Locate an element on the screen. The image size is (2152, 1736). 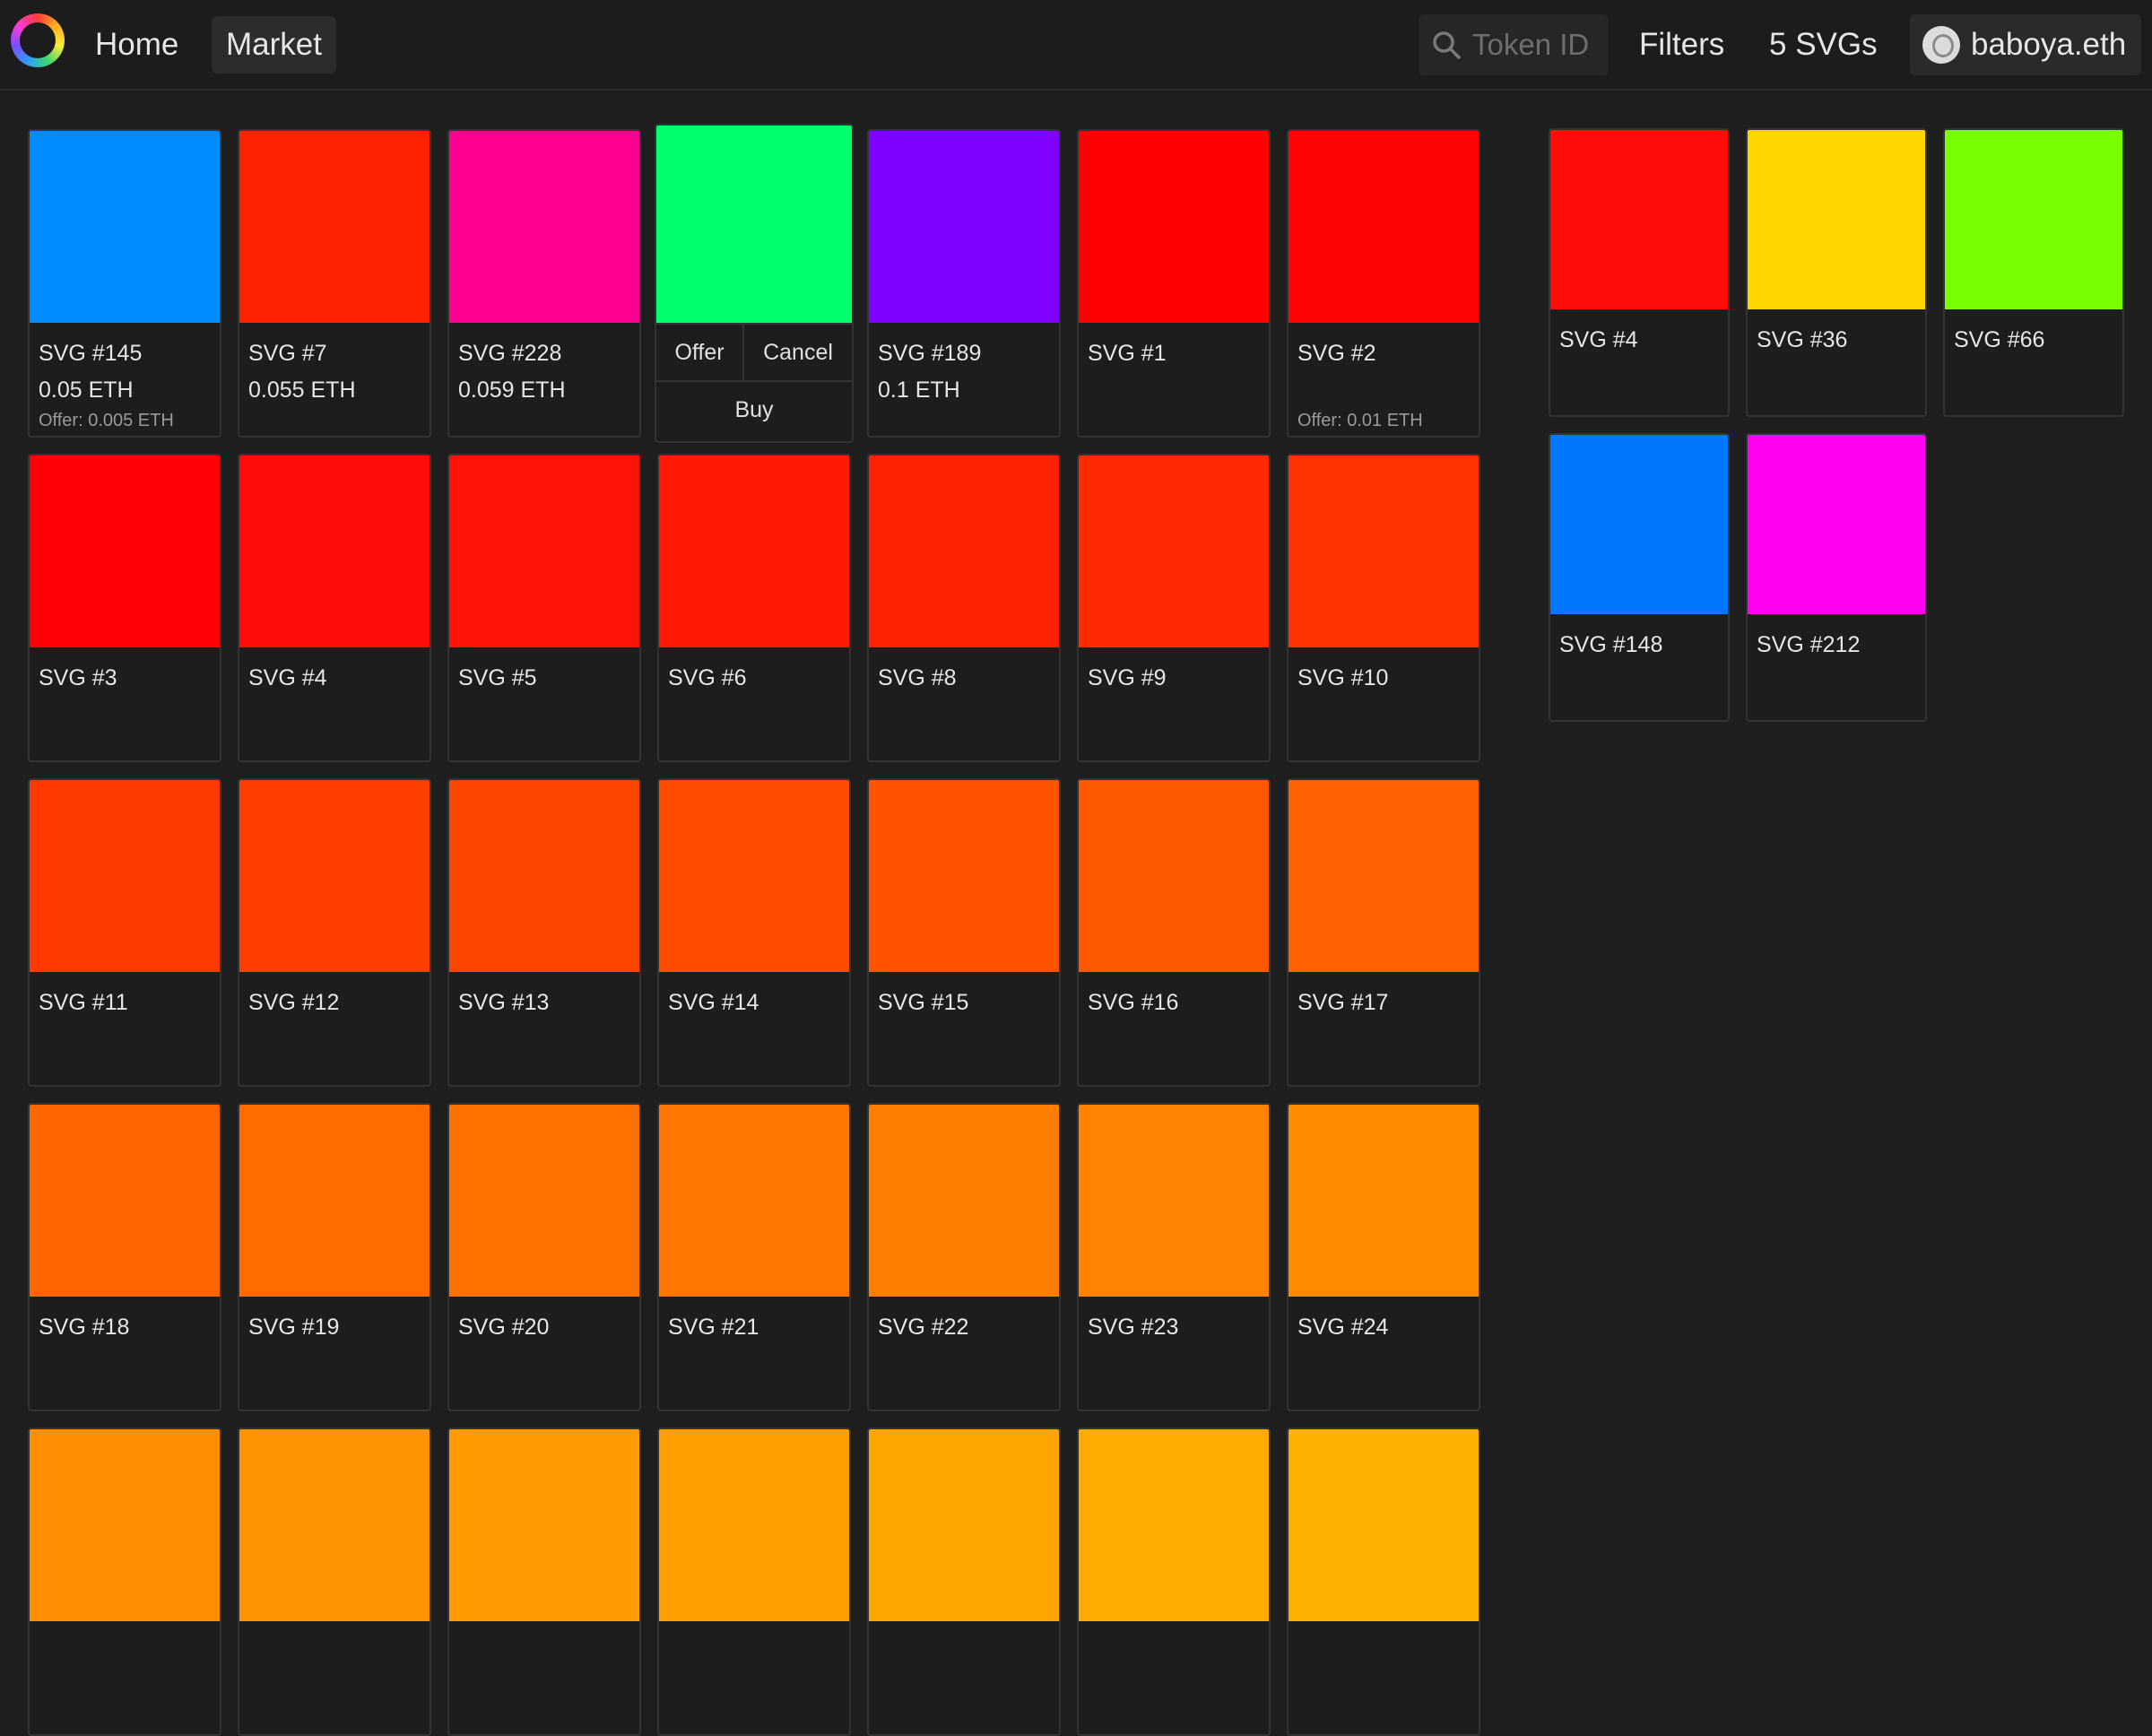
market-card: SVG #6 is located at coordinates (754, 608).